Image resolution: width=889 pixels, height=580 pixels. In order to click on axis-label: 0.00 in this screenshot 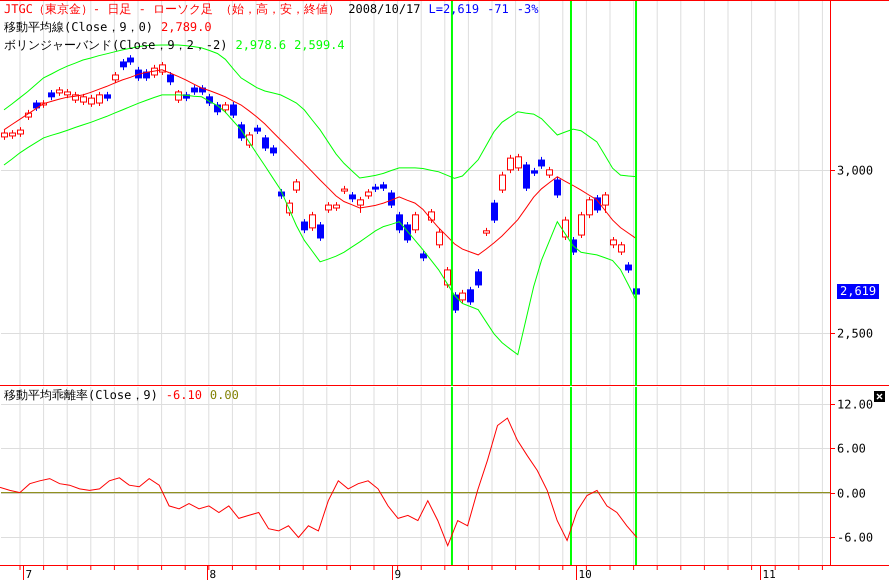, I will do `click(851, 493)`.